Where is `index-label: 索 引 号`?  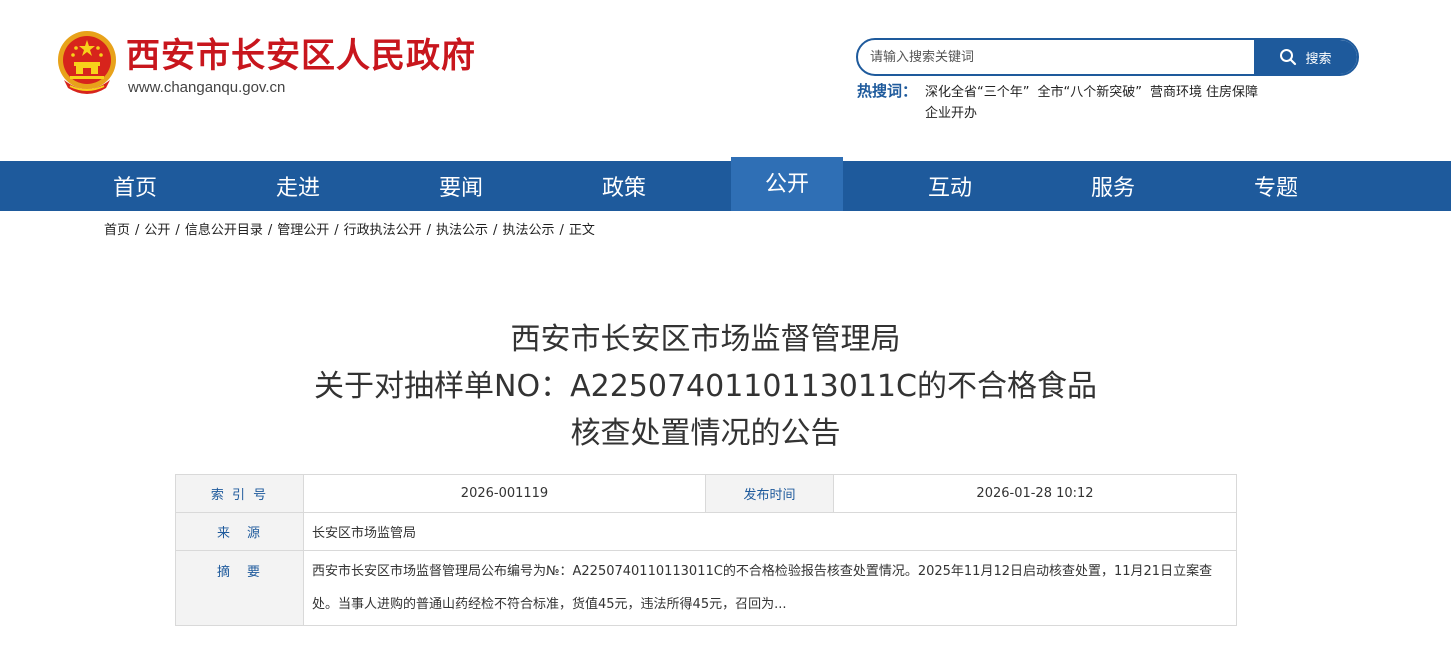 index-label: 索 引 号 is located at coordinates (239, 493).